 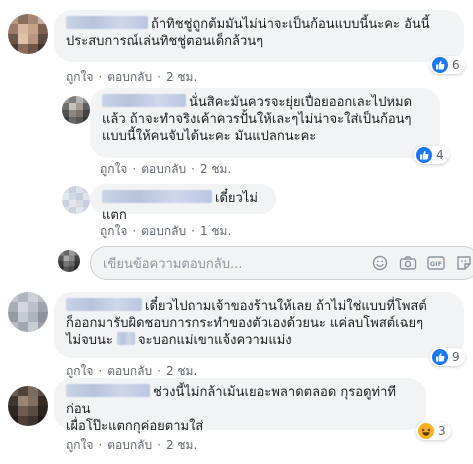 I want to click on reaction-count: 9, so click(x=456, y=357).